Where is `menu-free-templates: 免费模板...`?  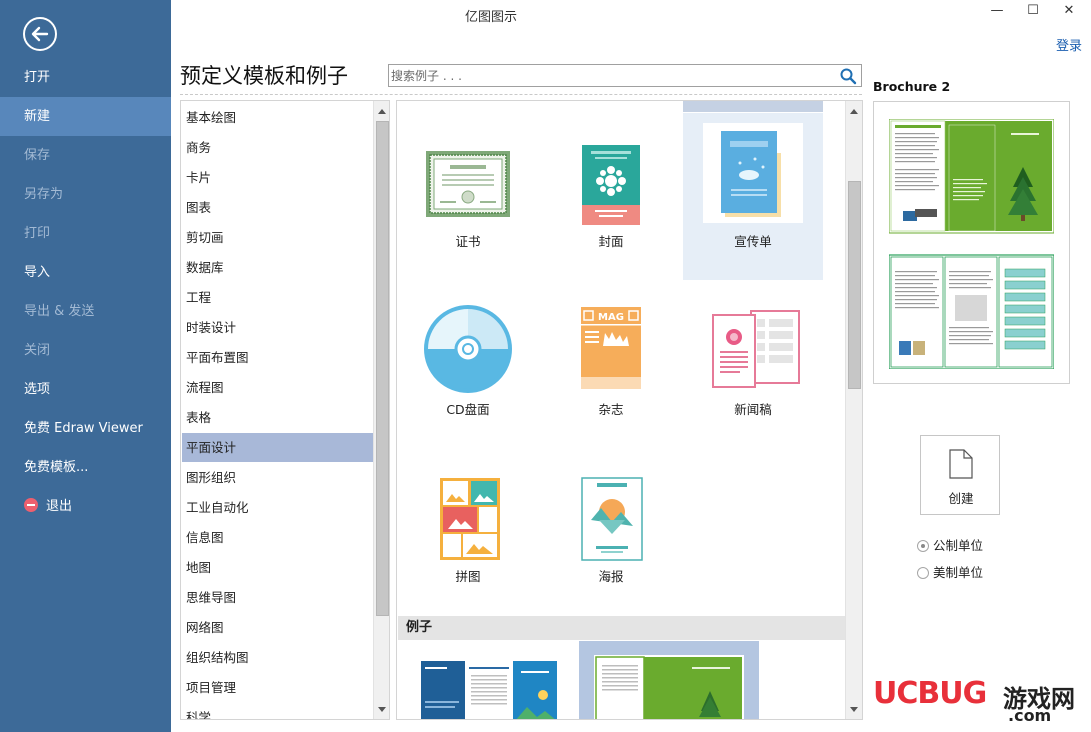 menu-free-templates: 免费模板... is located at coordinates (85, 467).